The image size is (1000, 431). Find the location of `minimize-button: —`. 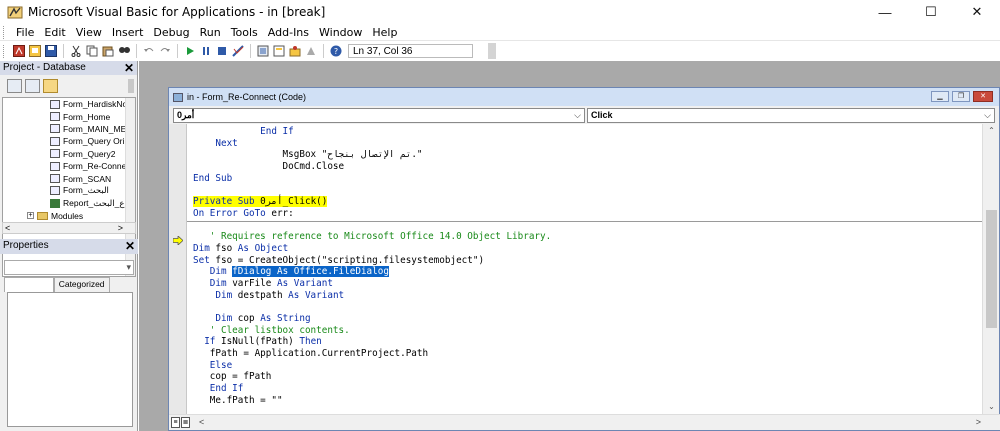

minimize-button: — is located at coordinates (885, 12).